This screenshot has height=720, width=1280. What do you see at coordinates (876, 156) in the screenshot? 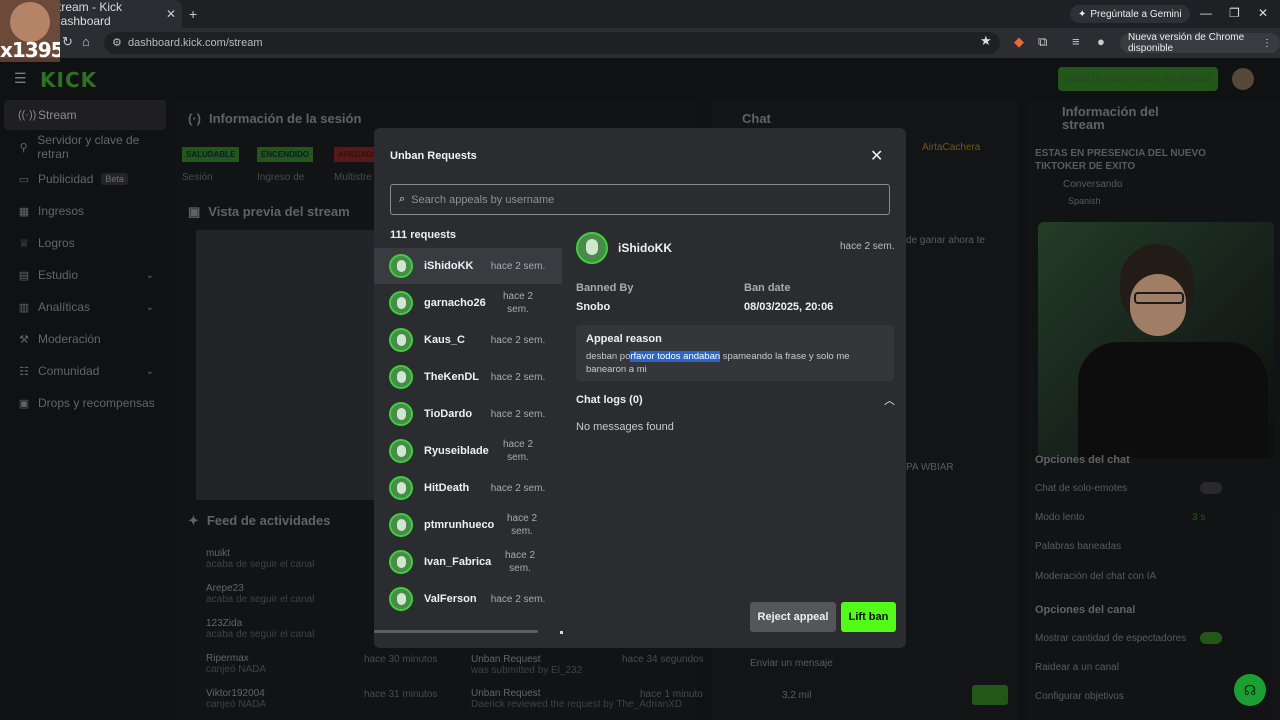
I see `close-icon: ✕` at bounding box center [876, 156].